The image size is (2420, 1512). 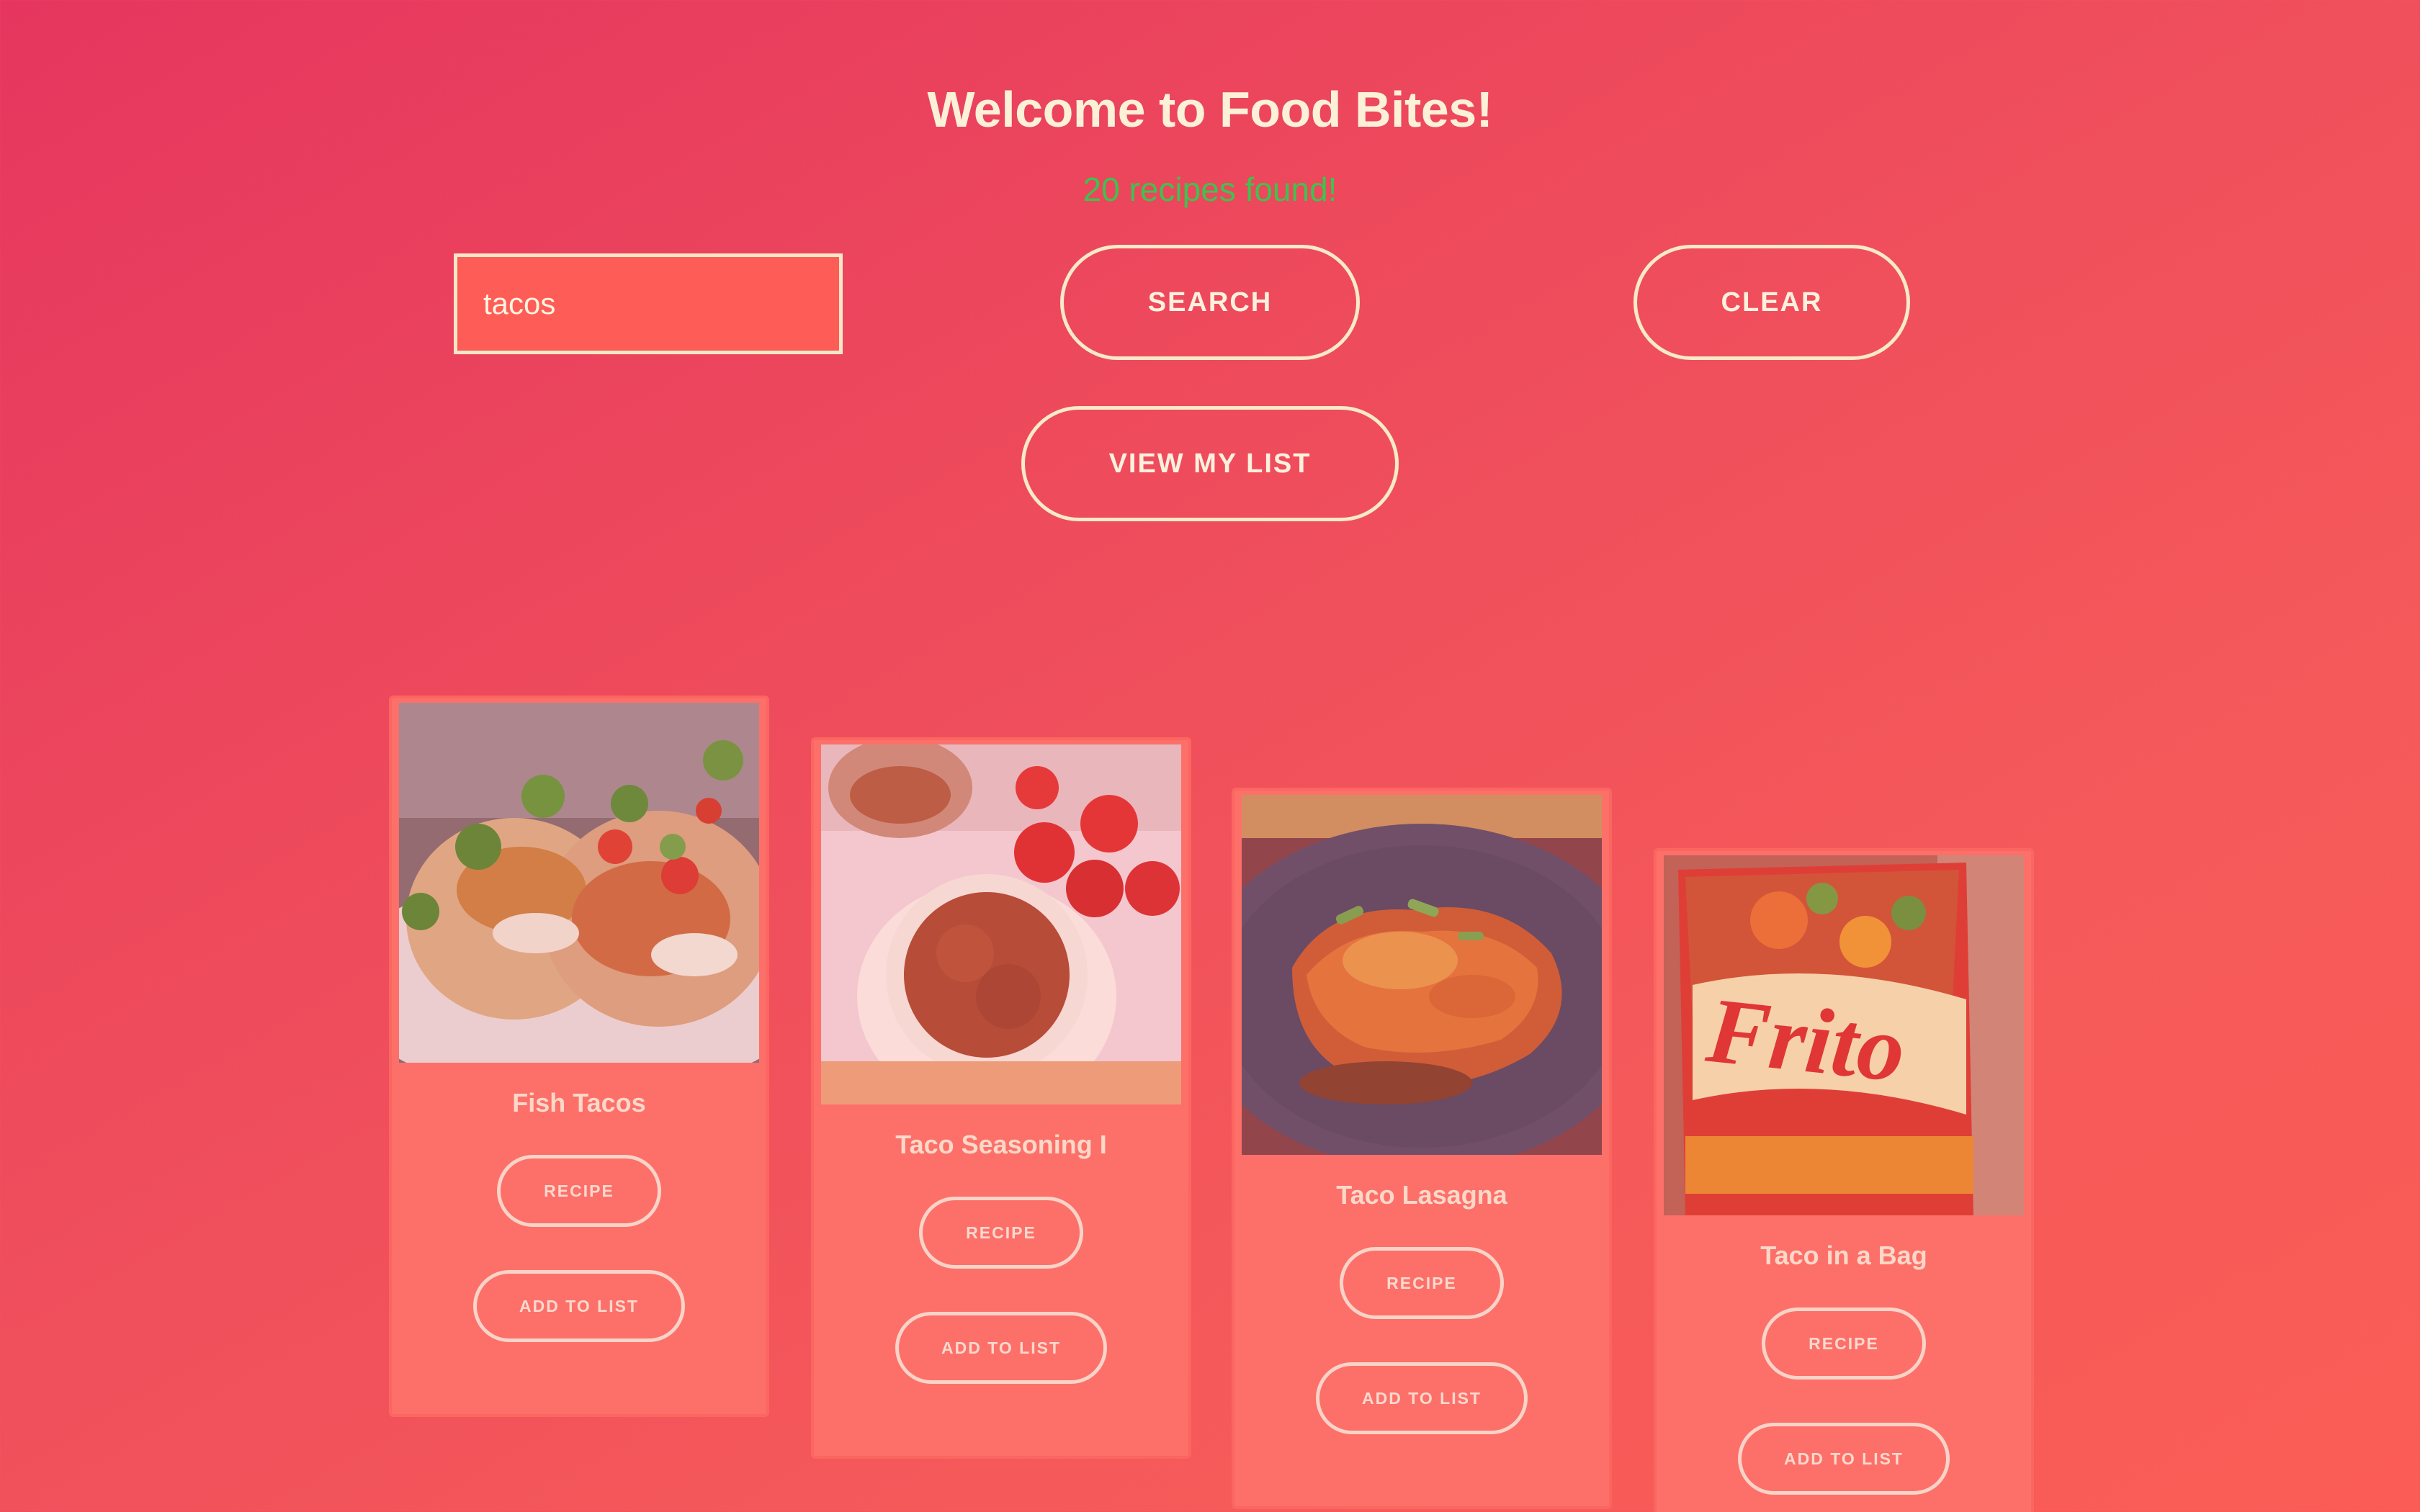 What do you see at coordinates (1001, 1144) in the screenshot?
I see `recipe-title: Taco Seasoning I` at bounding box center [1001, 1144].